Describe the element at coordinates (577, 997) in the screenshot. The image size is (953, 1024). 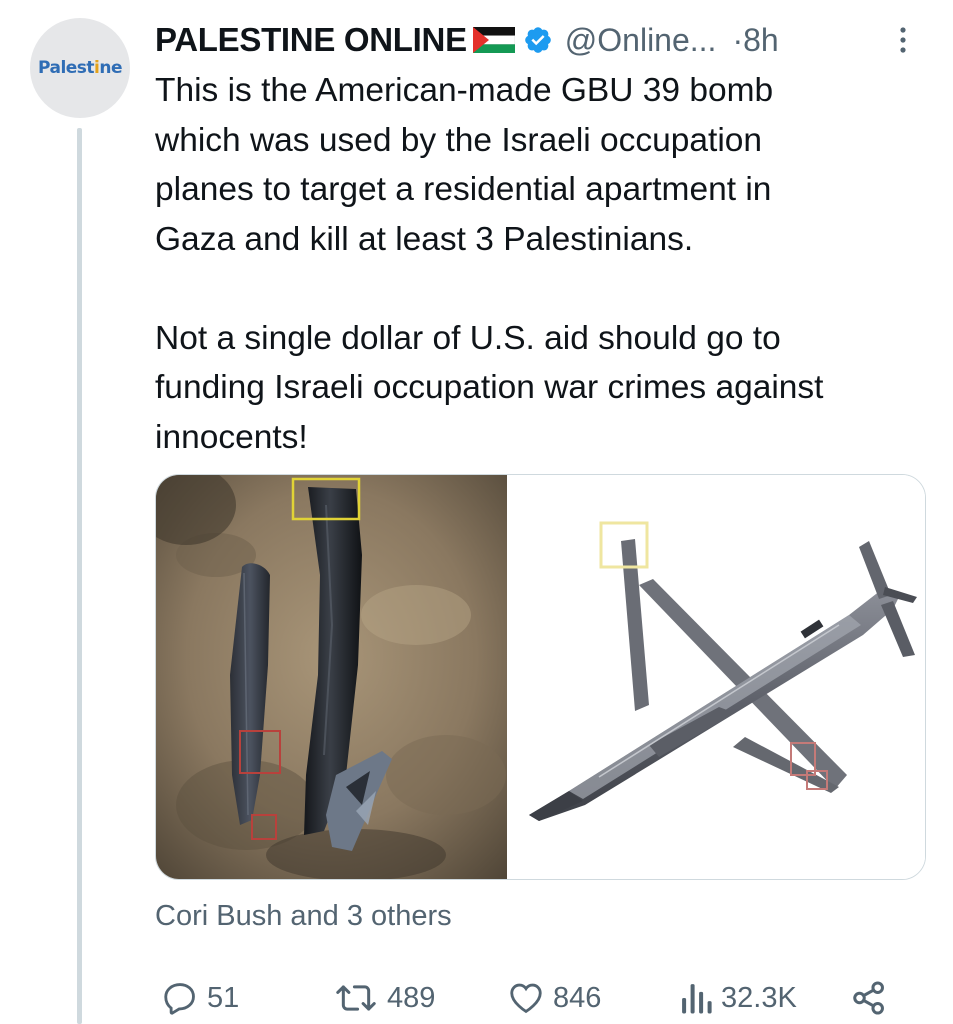
I see `like-count: 846` at that location.